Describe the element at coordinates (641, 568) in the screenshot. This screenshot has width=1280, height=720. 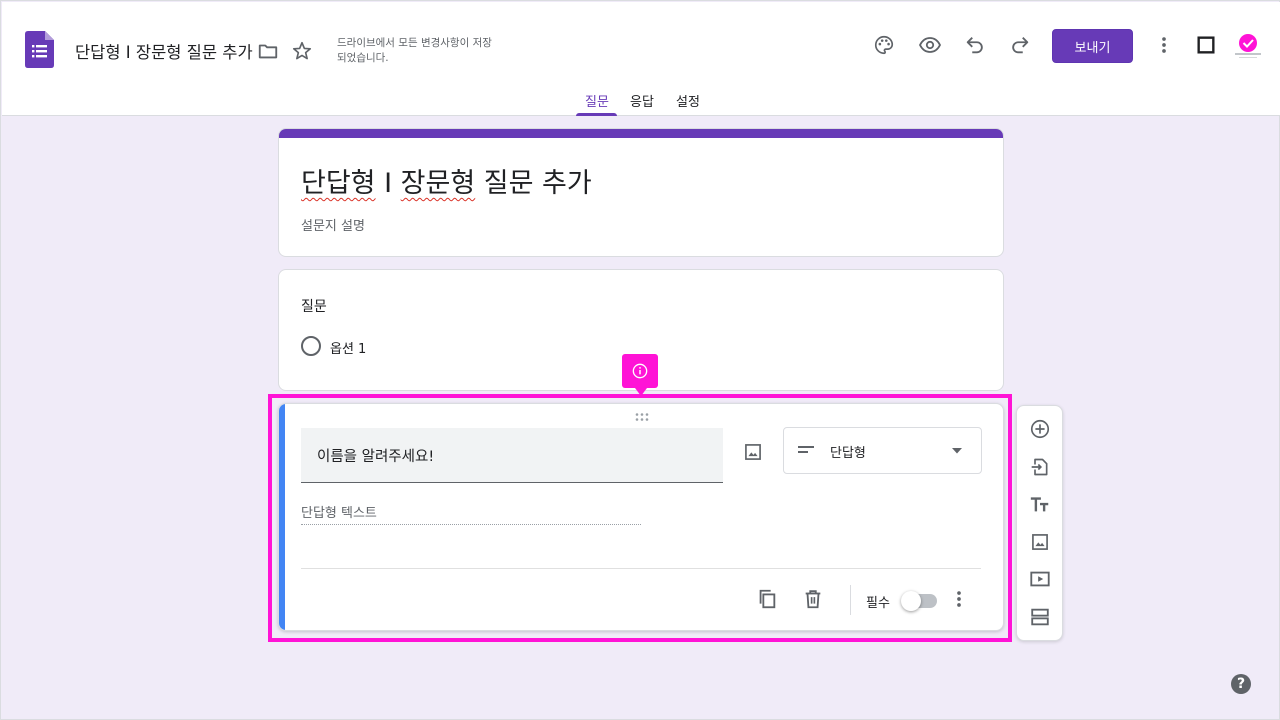
I see `footer-divider` at that location.